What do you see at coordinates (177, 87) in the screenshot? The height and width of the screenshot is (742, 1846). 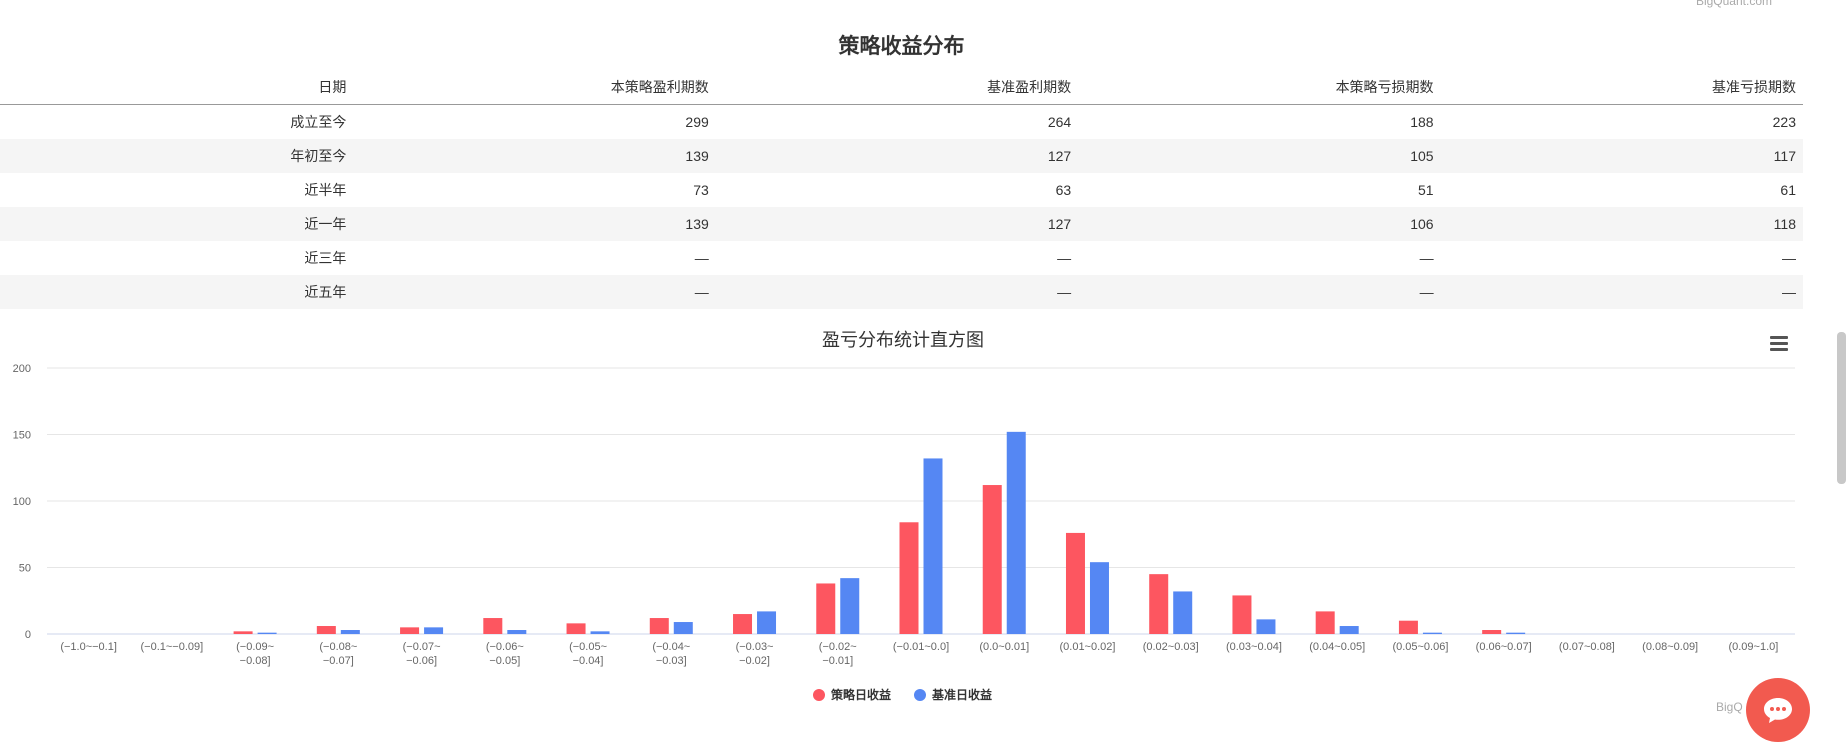 I see `column-header-date: 日期` at bounding box center [177, 87].